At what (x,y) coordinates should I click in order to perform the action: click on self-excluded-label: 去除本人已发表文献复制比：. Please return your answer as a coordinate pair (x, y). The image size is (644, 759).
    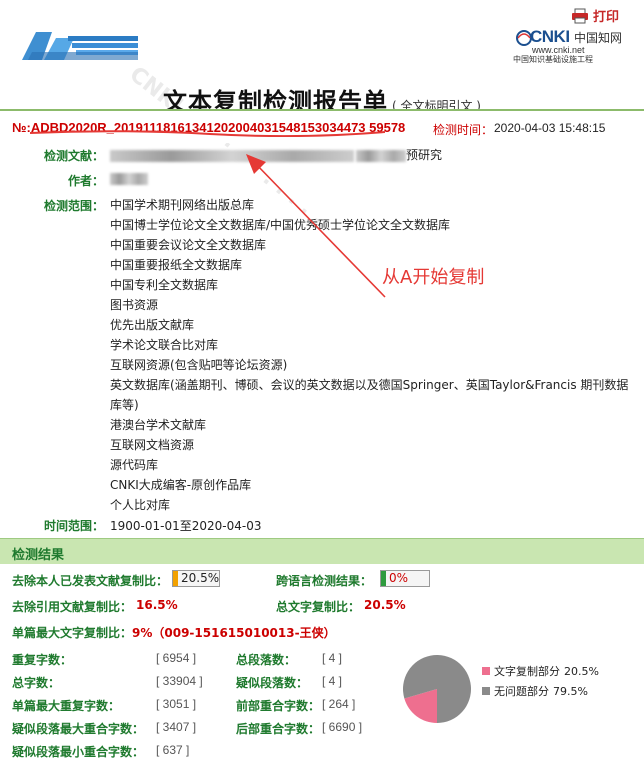
    Looking at the image, I should click on (90, 581).